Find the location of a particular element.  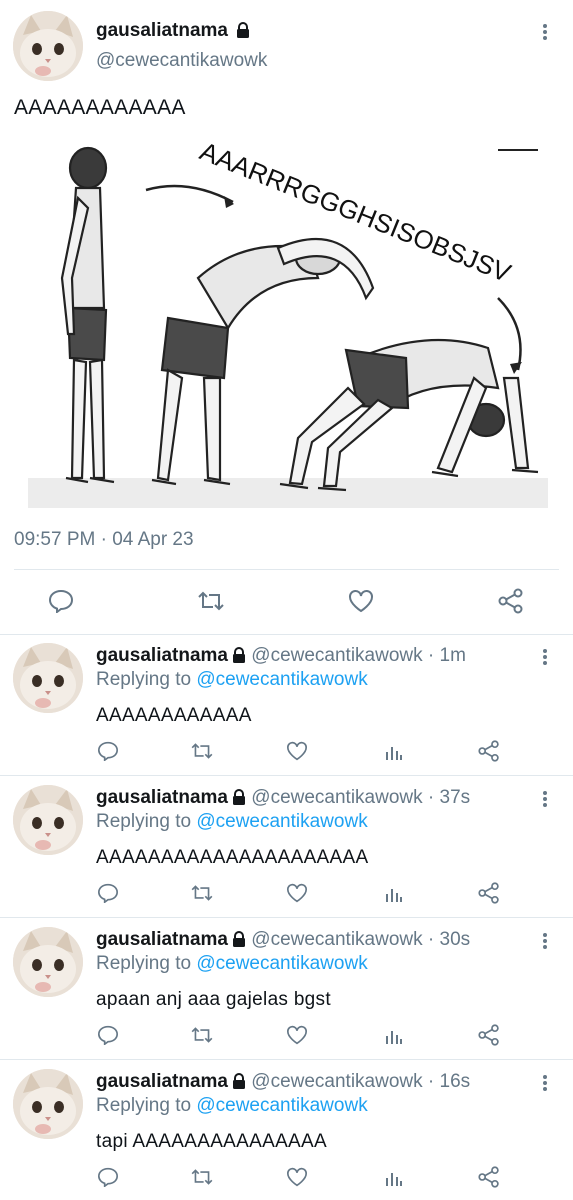

tweet-text: AAAAAAAAAAAA is located at coordinates (100, 107).